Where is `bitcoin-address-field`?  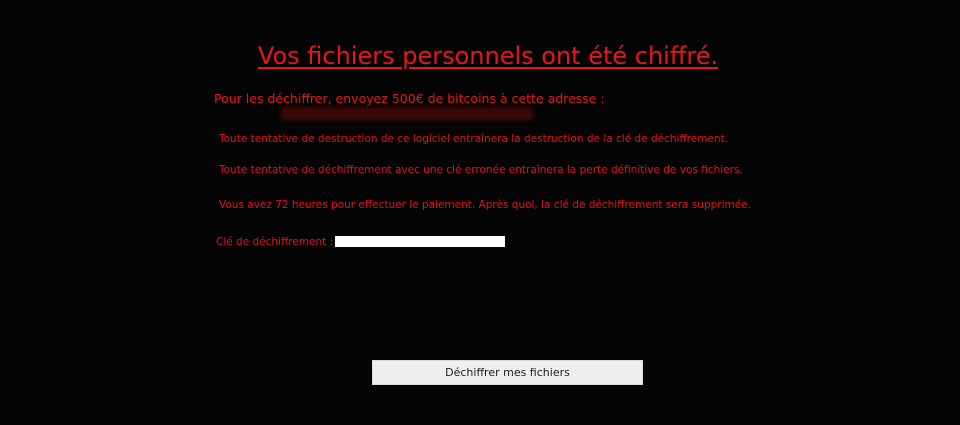
bitcoin-address-field is located at coordinates (407, 113).